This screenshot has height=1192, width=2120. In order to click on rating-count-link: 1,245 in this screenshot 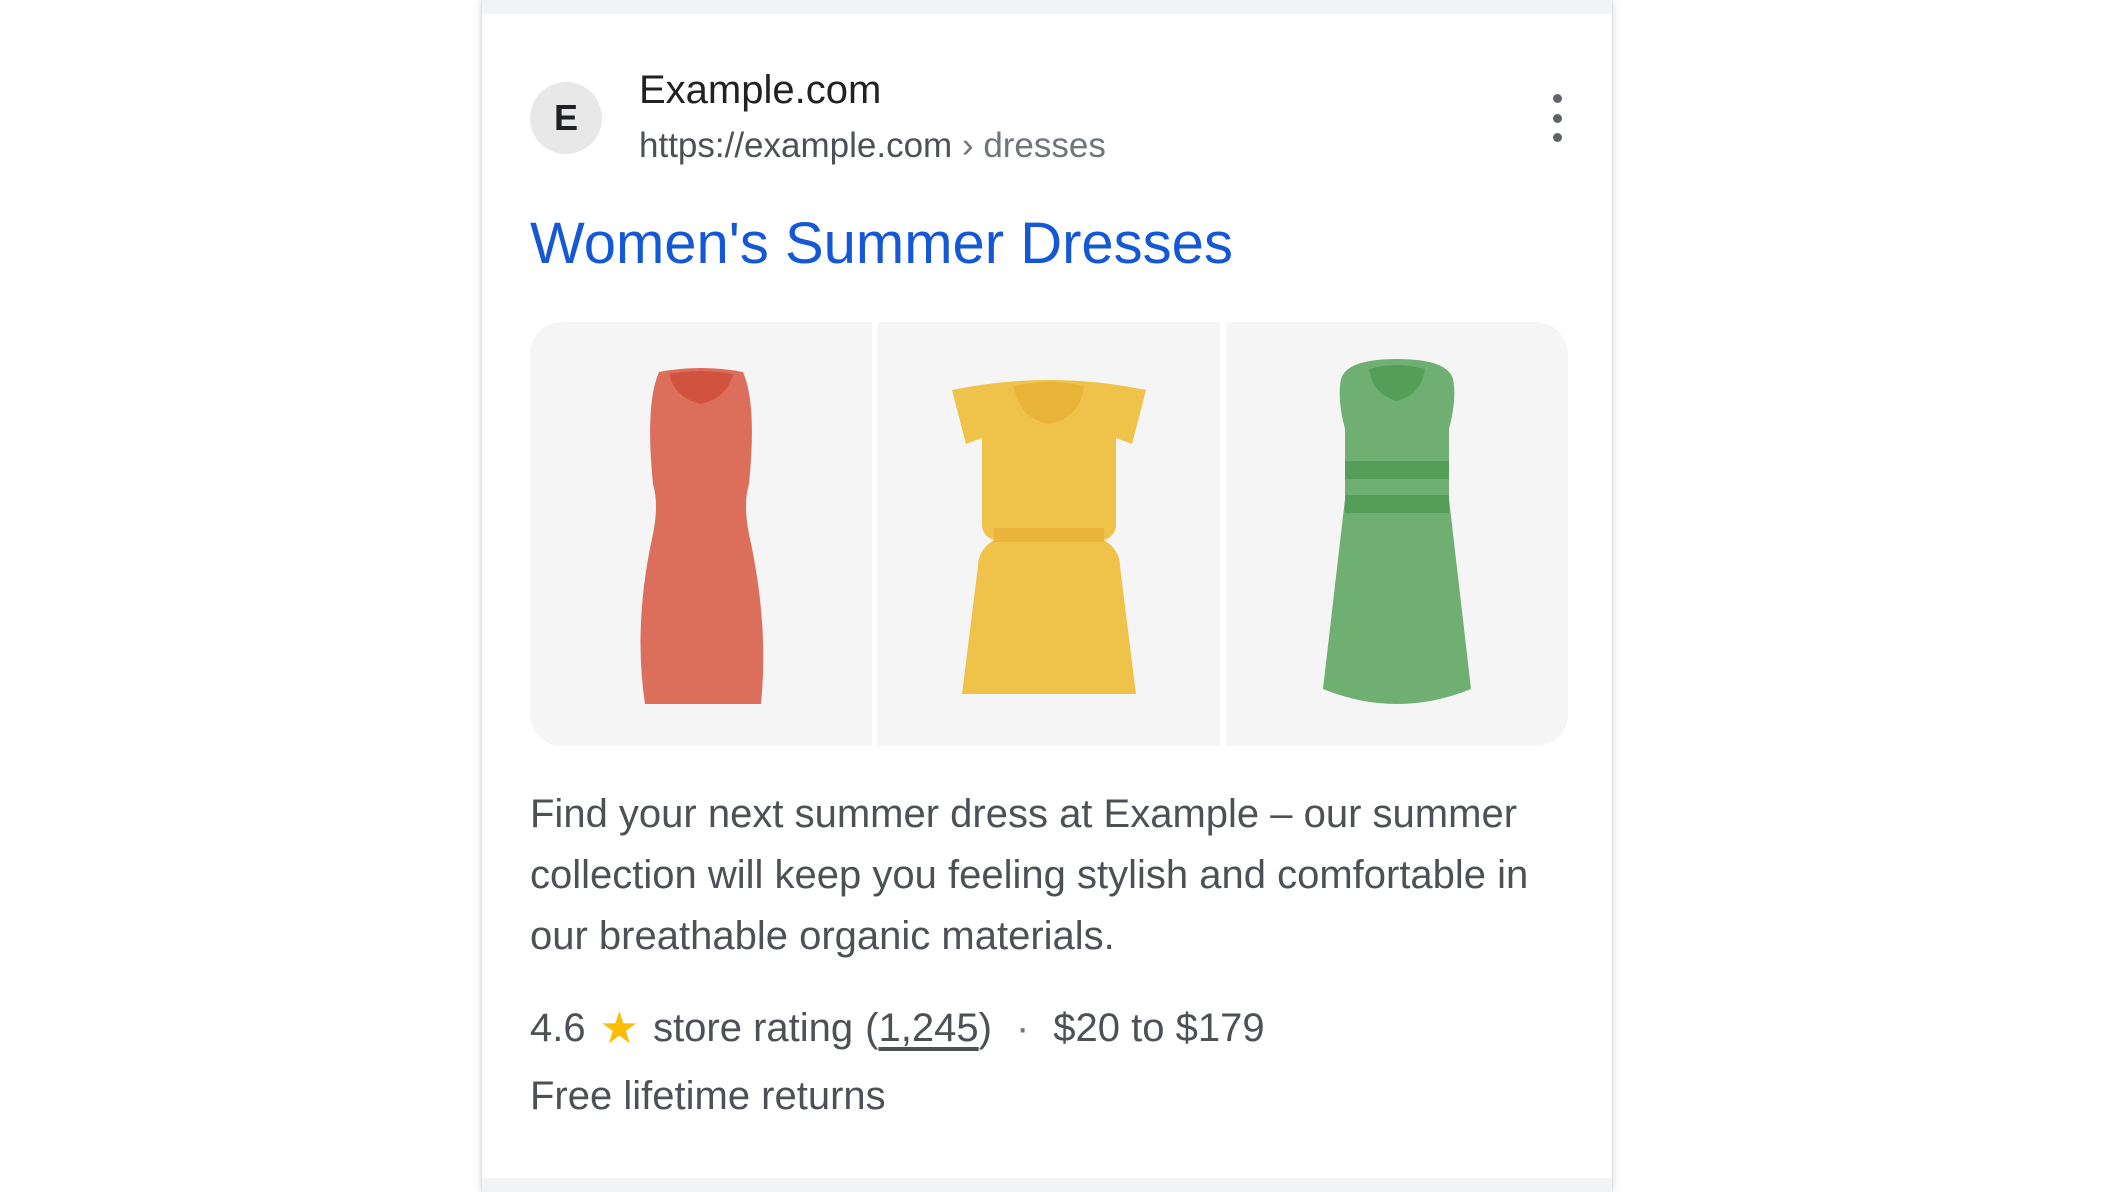, I will do `click(929, 1028)`.